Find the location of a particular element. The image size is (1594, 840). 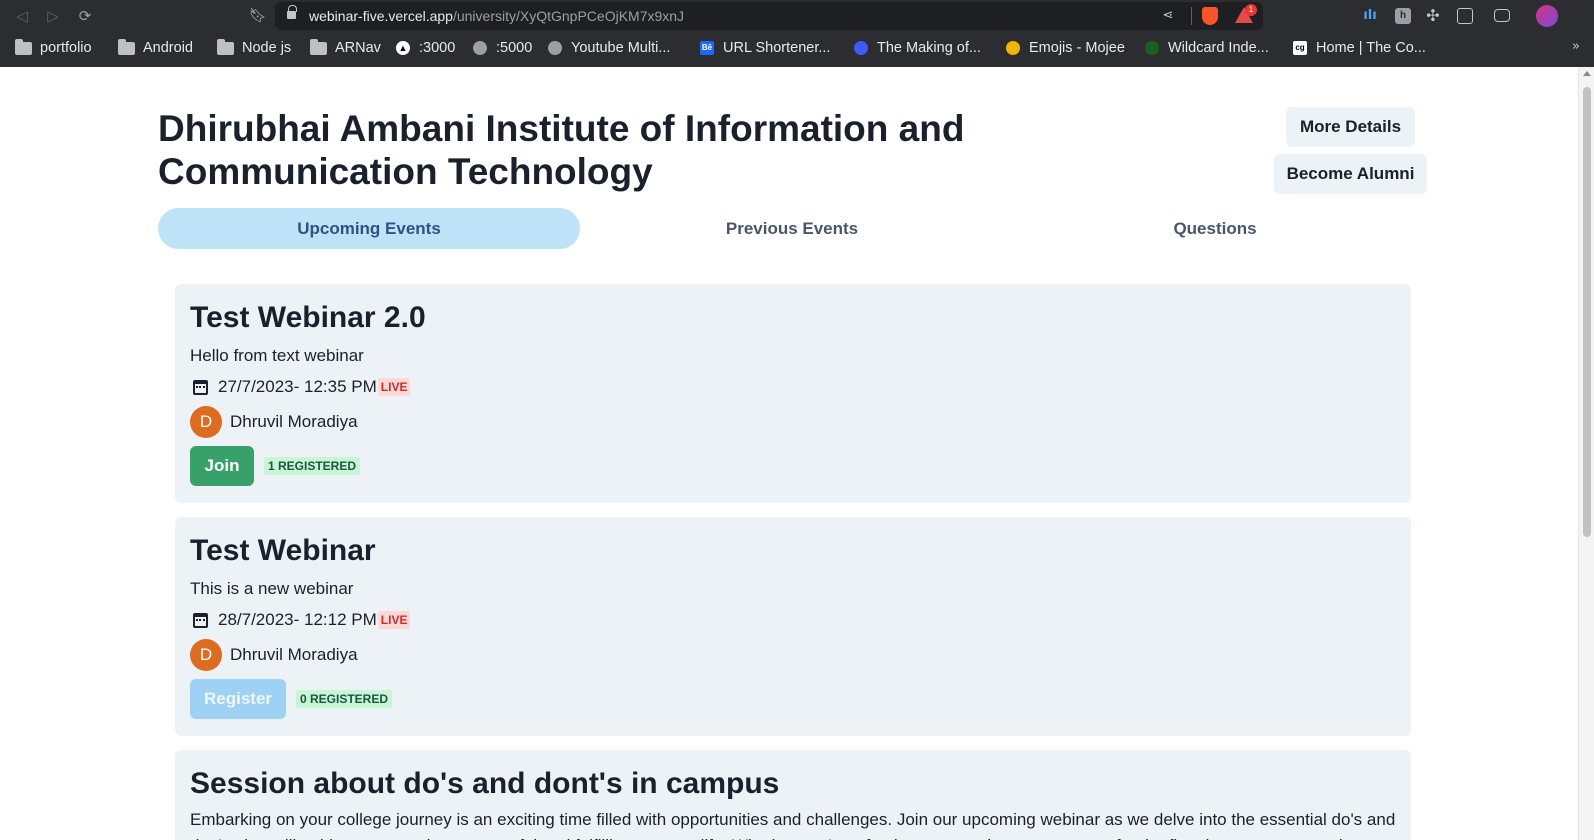

bookmark-item: Node js is located at coordinates (254, 48).